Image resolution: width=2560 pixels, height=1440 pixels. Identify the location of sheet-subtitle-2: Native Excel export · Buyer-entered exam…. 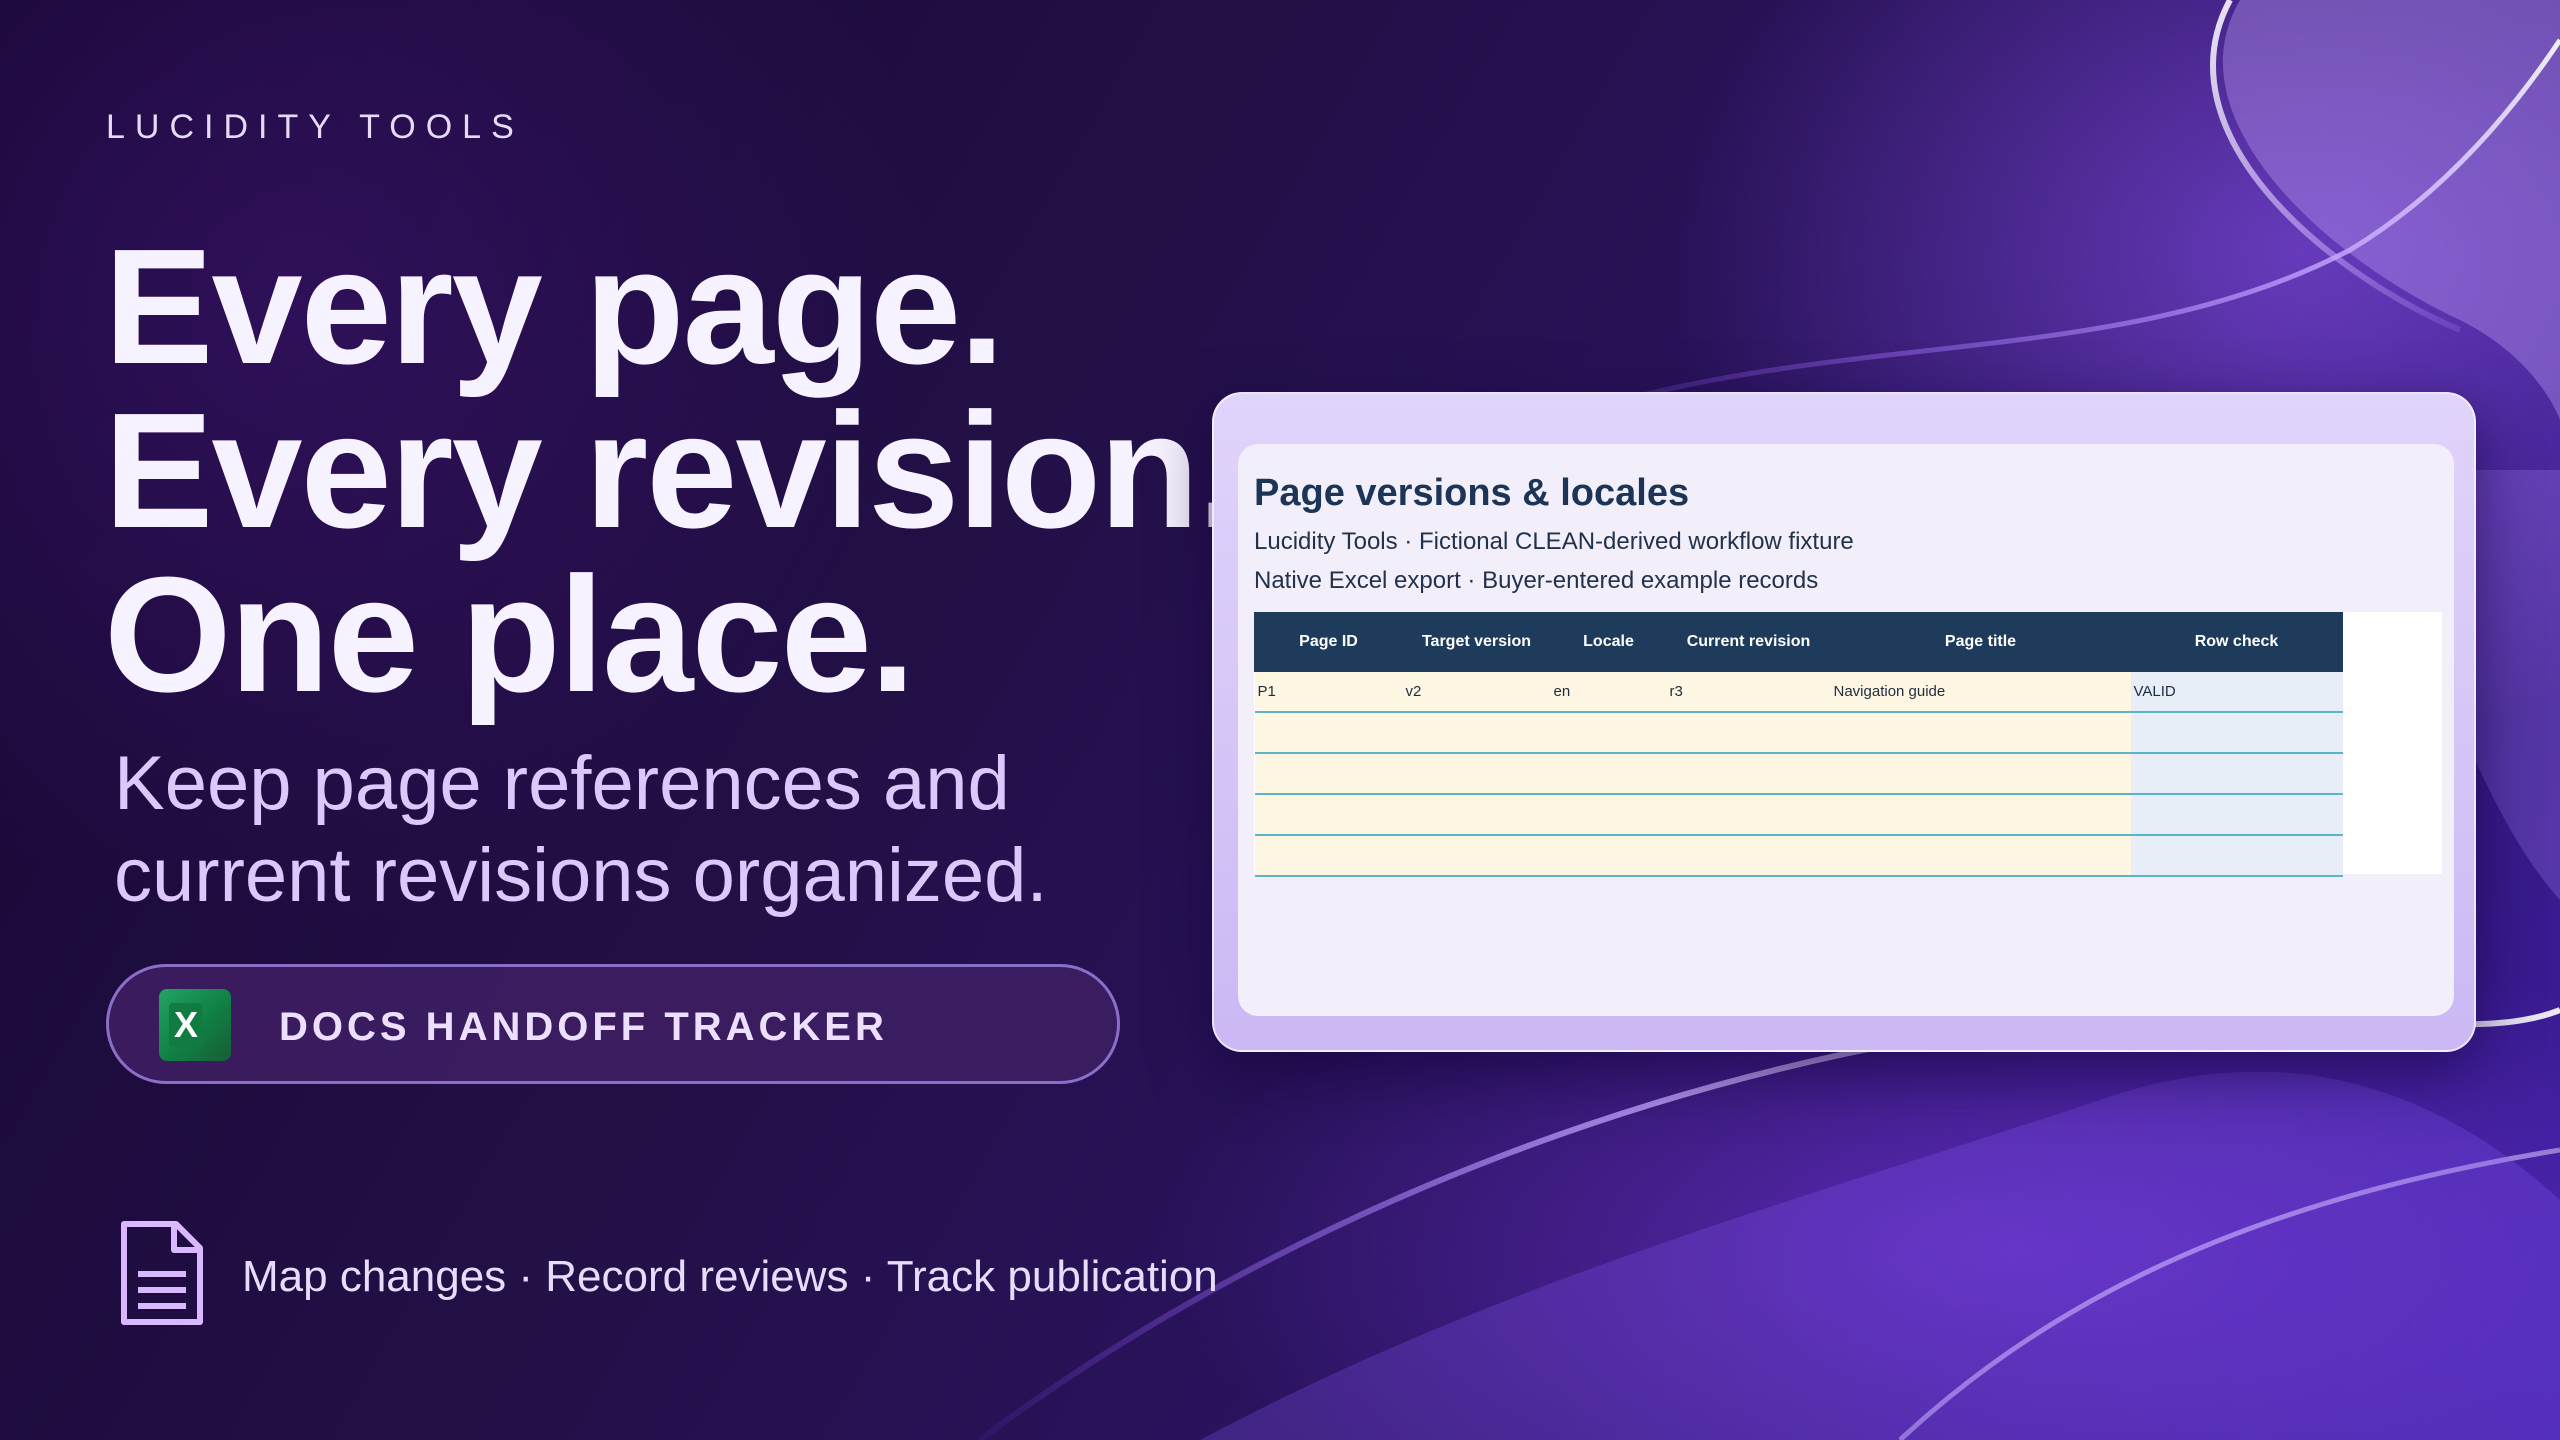
(1536, 580).